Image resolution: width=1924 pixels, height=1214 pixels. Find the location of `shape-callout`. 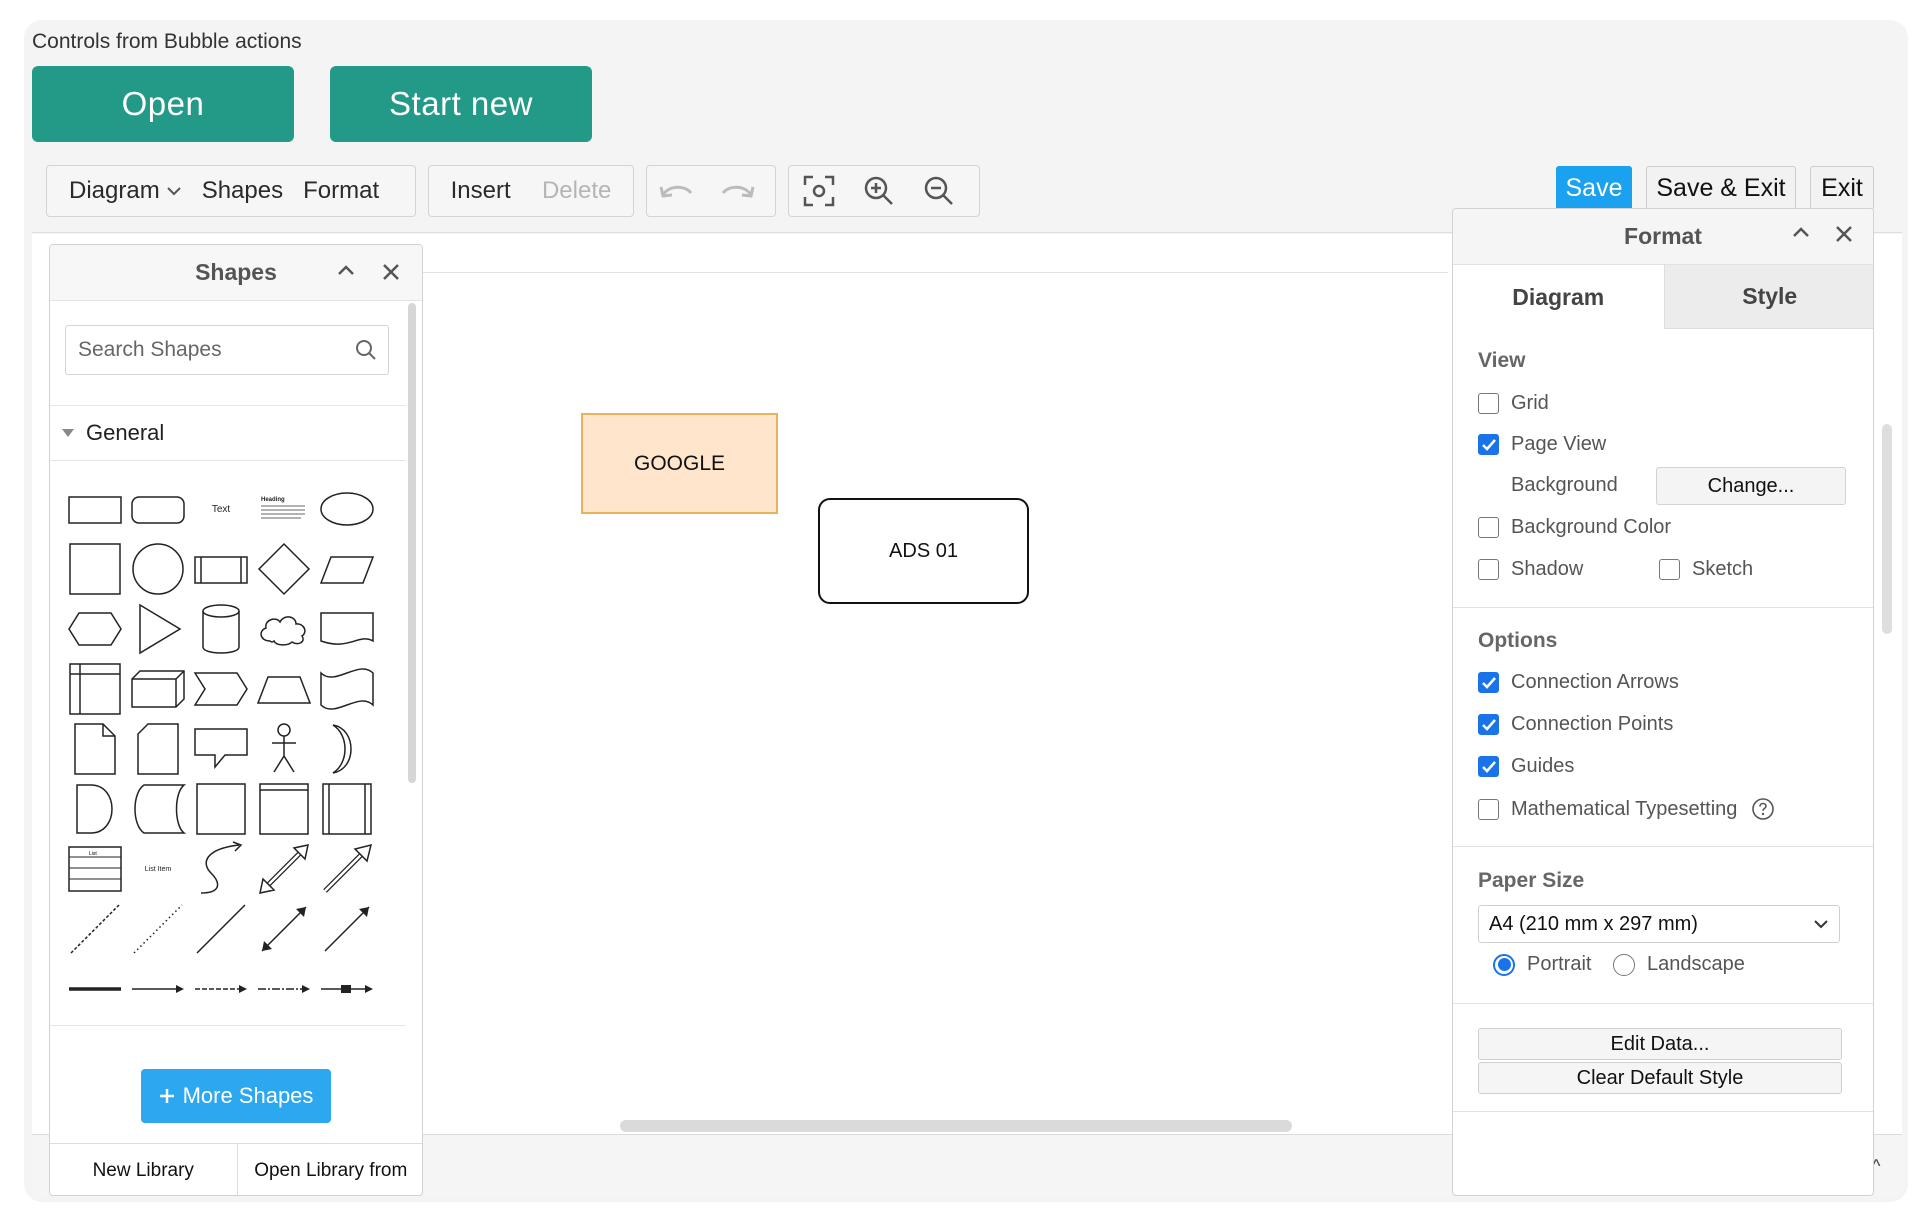

shape-callout is located at coordinates (221, 749).